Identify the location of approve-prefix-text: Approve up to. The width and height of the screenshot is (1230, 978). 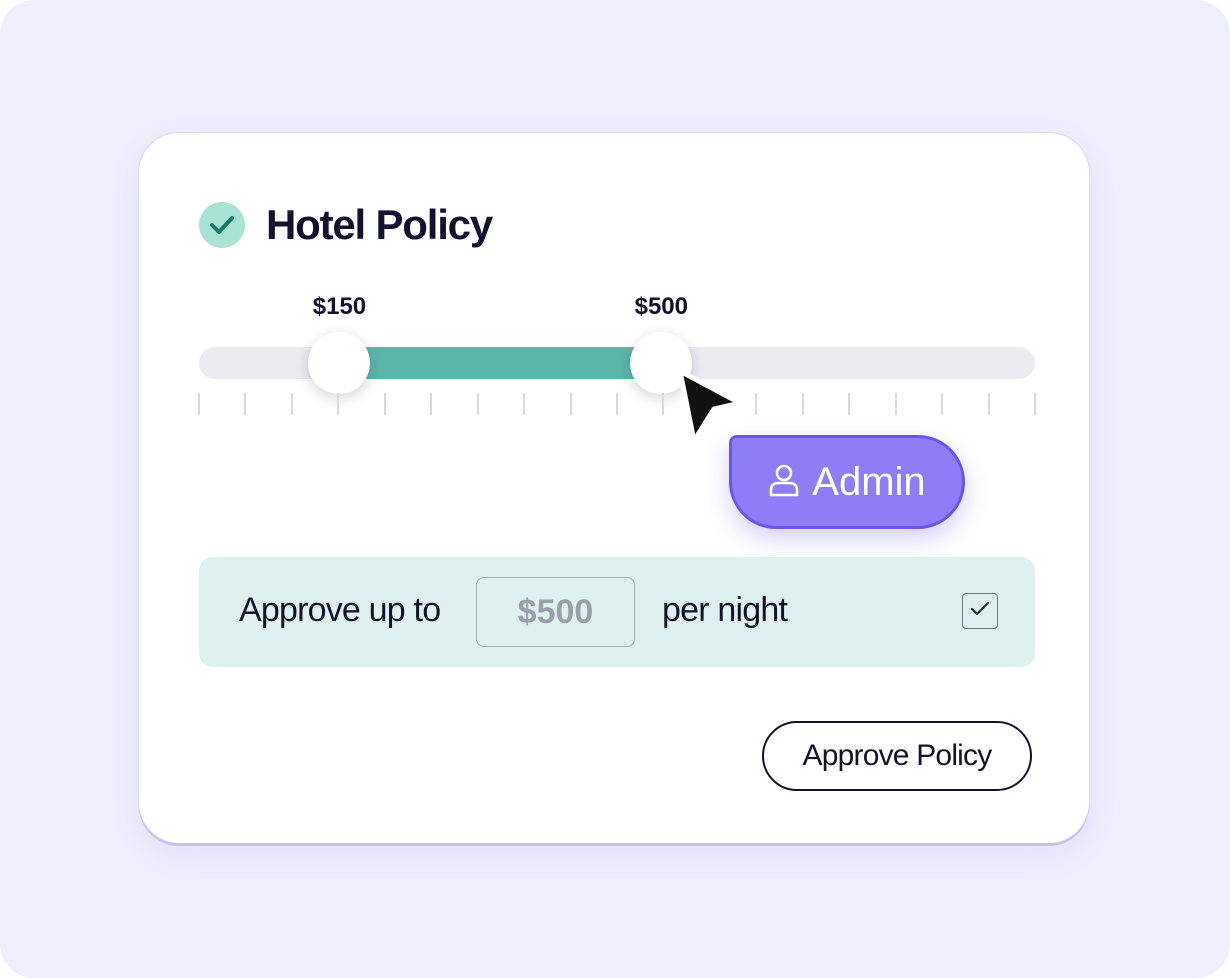
(340, 610).